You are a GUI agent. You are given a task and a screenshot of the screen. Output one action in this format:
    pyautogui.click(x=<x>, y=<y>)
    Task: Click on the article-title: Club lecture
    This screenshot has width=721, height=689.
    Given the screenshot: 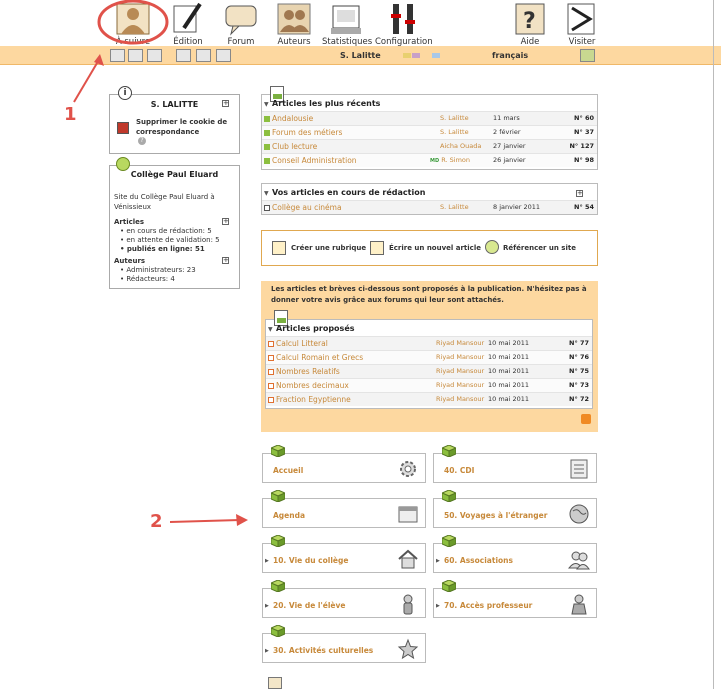 What is the action you would take?
    pyautogui.click(x=294, y=146)
    